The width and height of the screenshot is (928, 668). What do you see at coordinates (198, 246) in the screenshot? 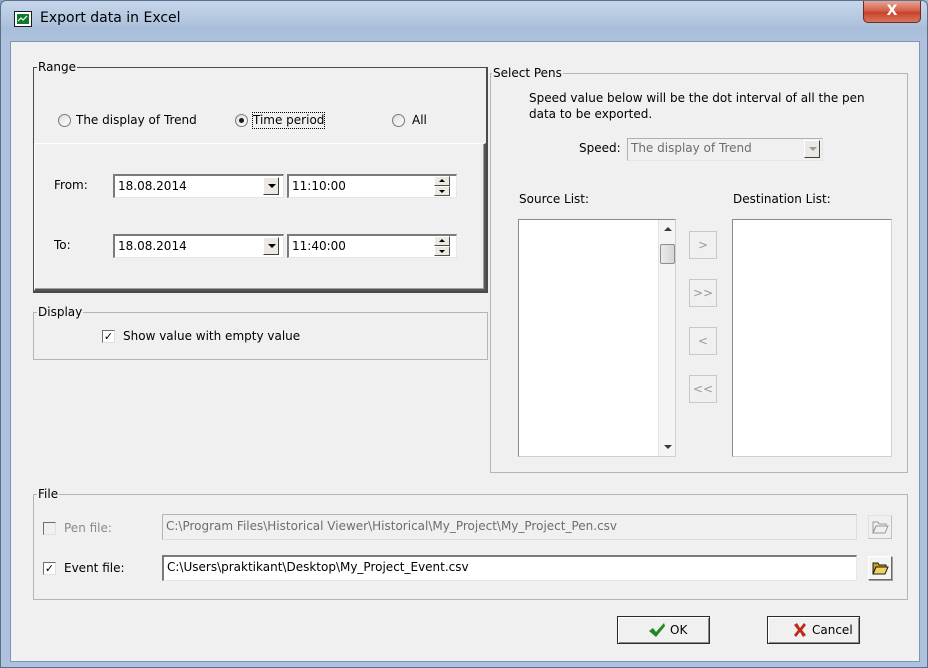
I see `to-date-field: 18.08.2014` at bounding box center [198, 246].